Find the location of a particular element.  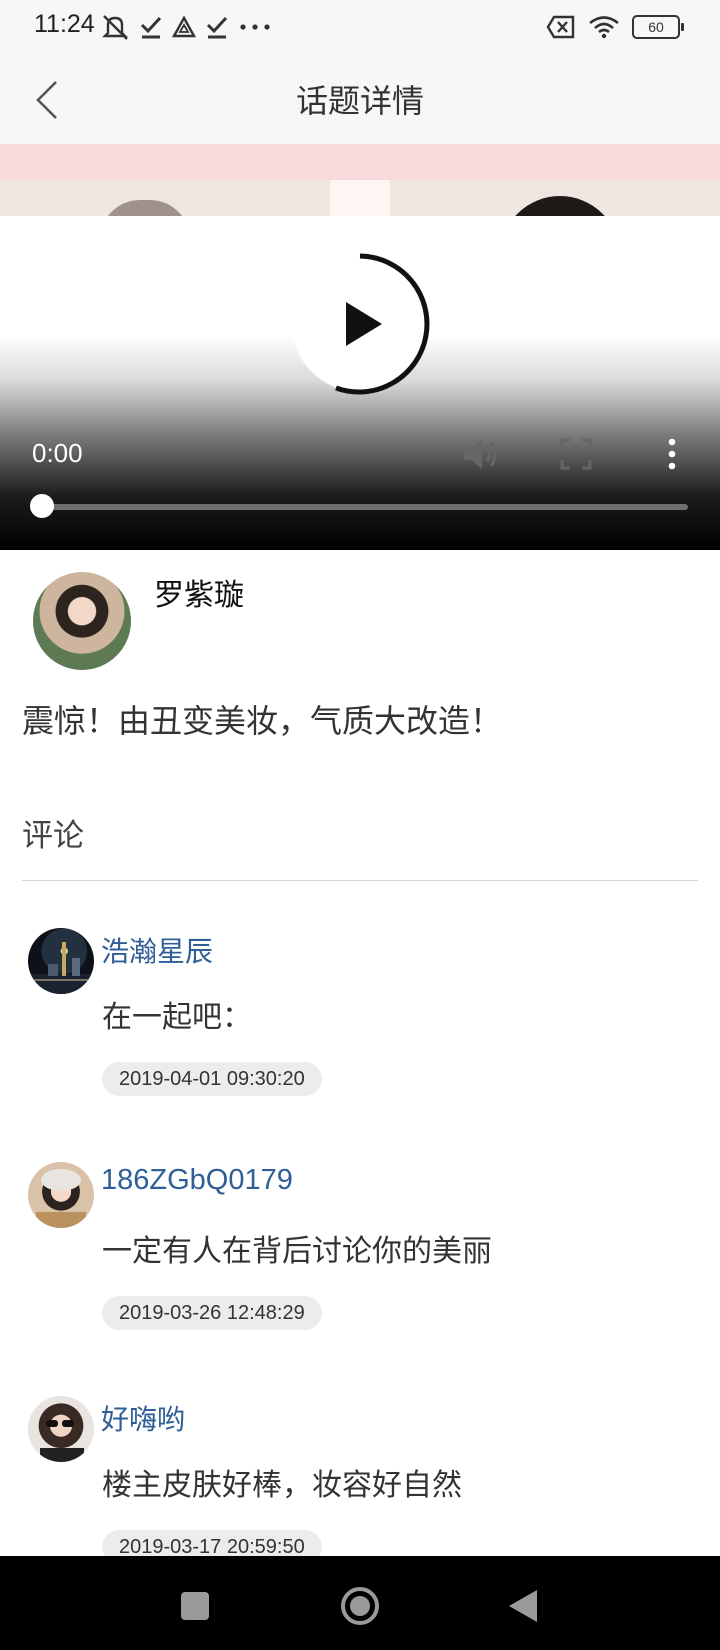

triangle-alert-icon is located at coordinates (184, 26).